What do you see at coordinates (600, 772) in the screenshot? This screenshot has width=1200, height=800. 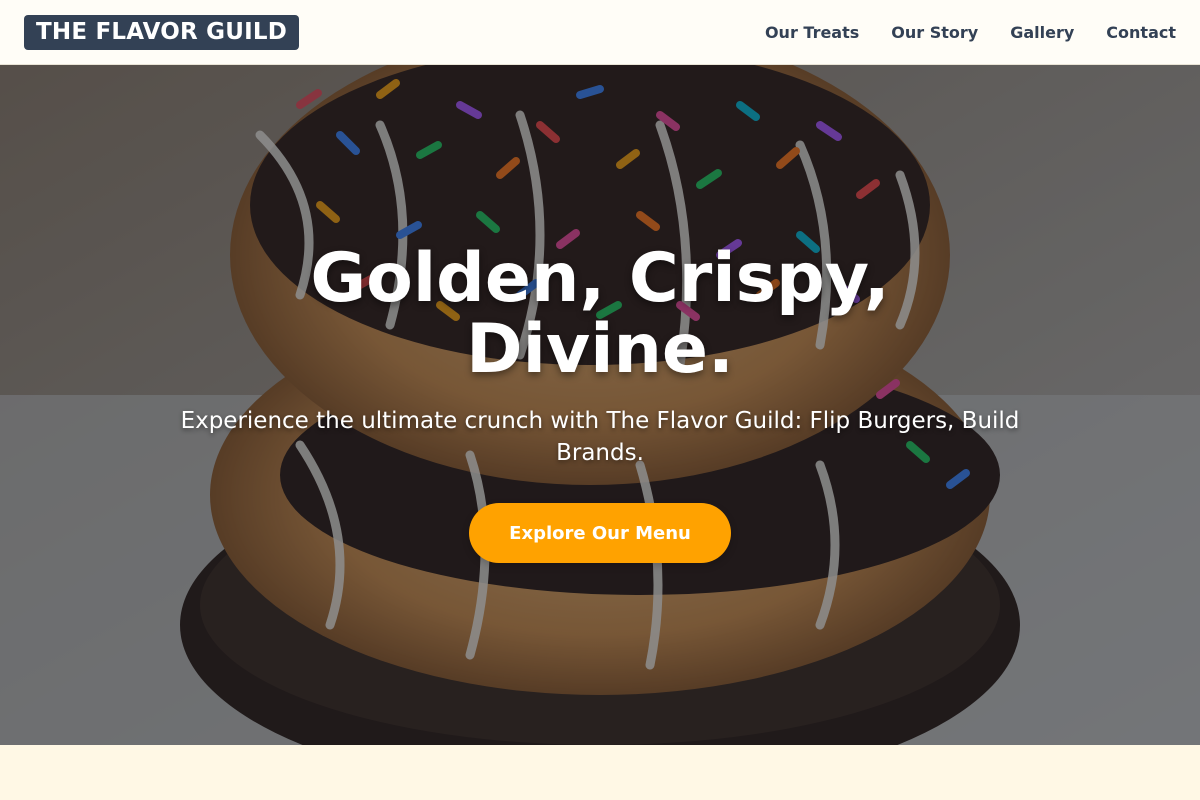 I see `next-section` at bounding box center [600, 772].